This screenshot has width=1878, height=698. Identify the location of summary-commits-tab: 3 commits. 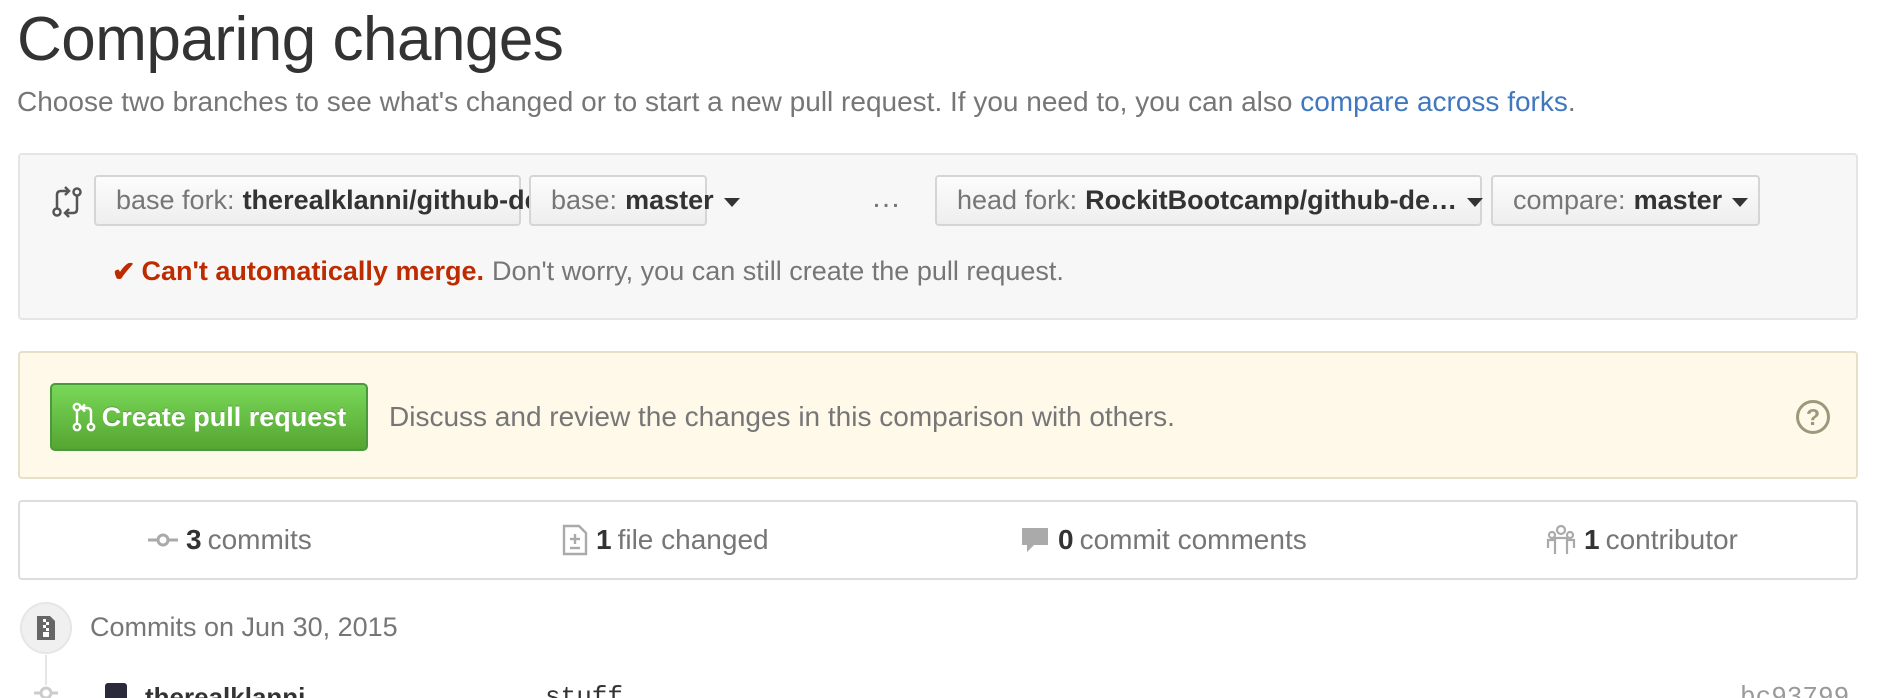
(230, 540).